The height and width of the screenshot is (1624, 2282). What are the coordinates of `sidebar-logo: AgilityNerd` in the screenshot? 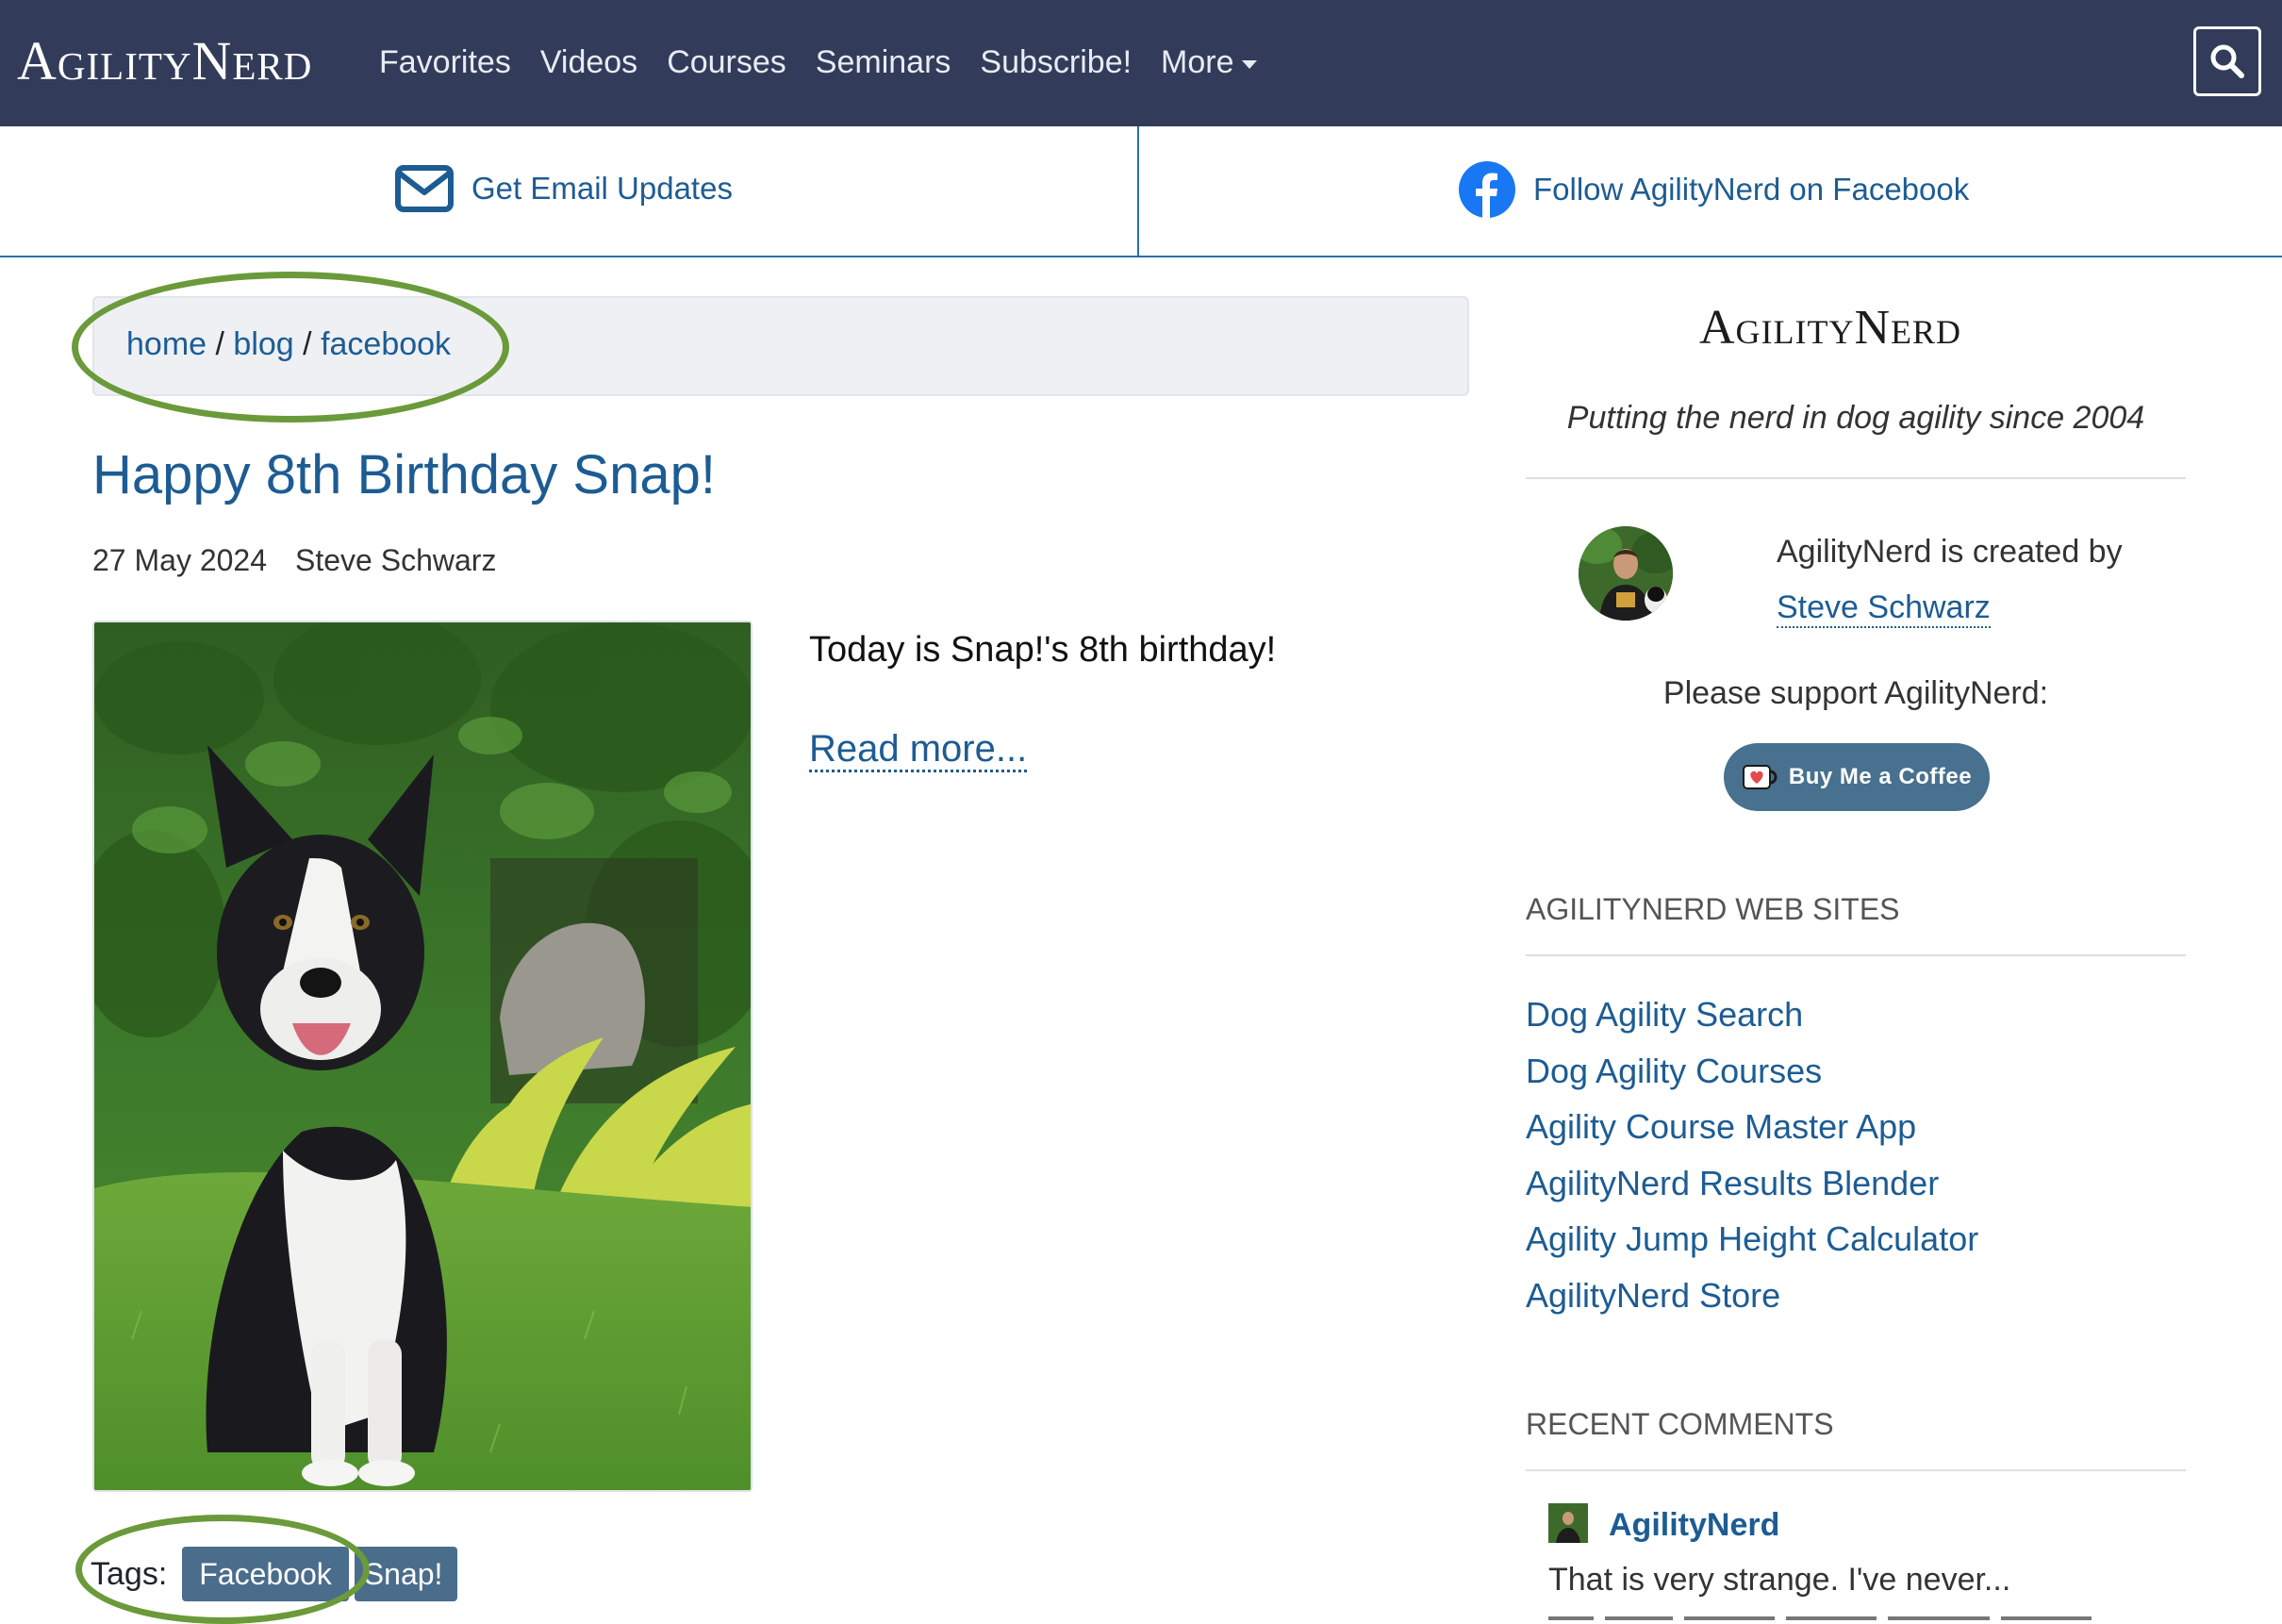 It's located at (1830, 328).